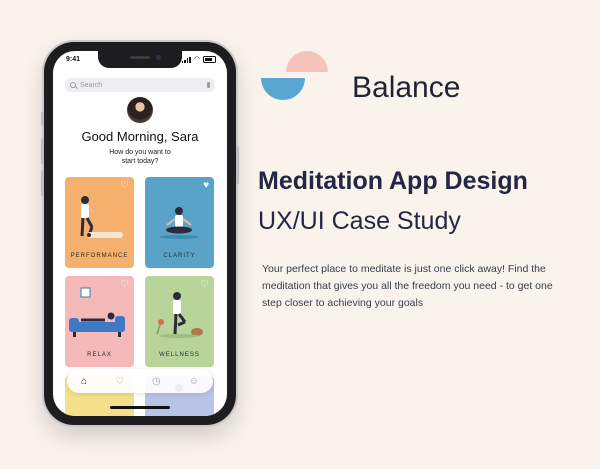 This screenshot has width=600, height=469. Describe the element at coordinates (140, 407) in the screenshot. I see `home-indicator` at that location.